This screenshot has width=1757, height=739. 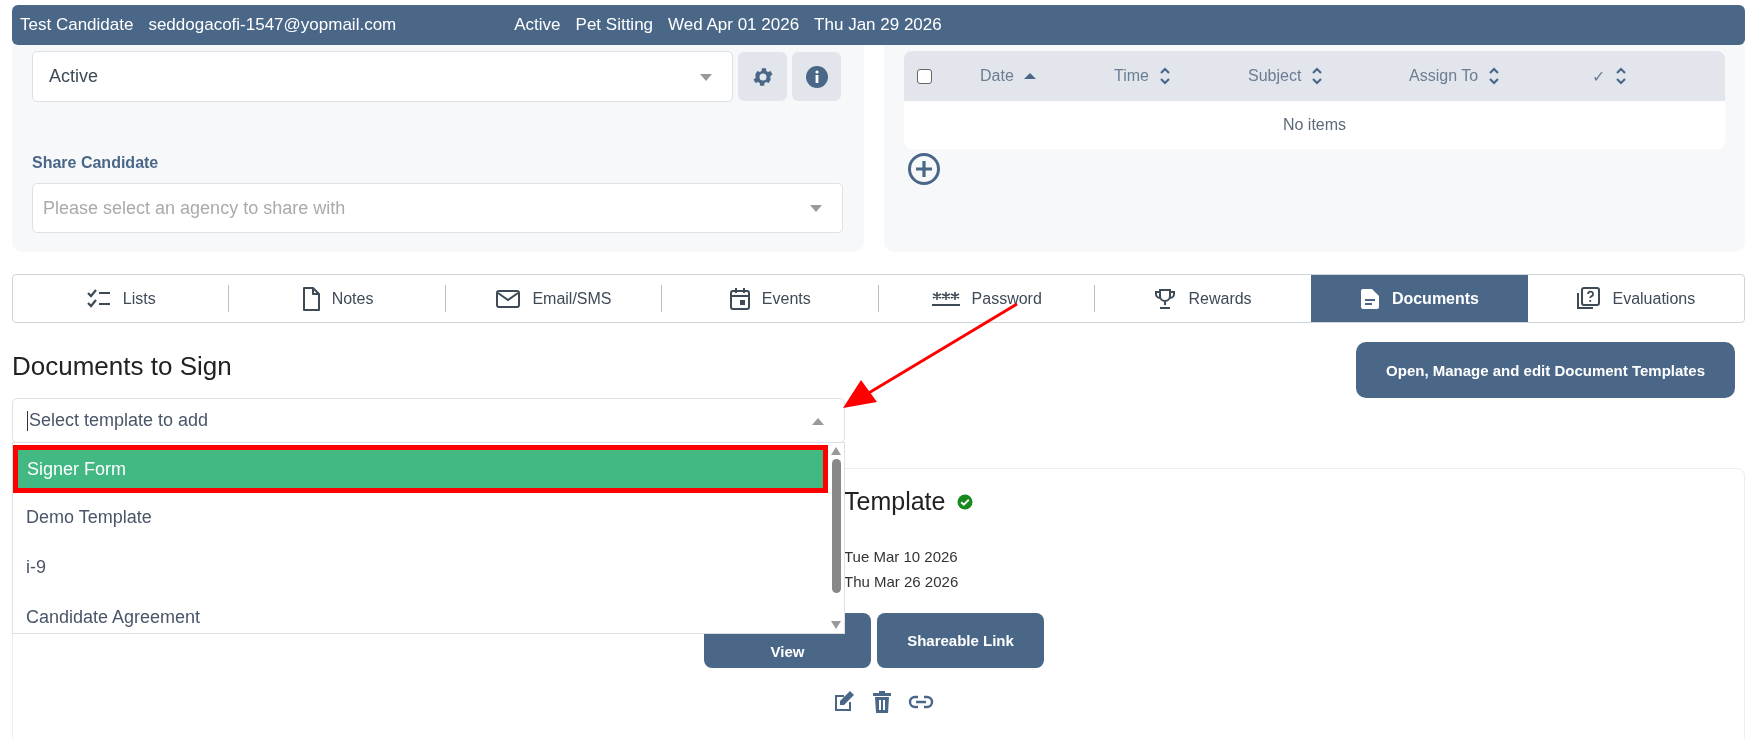 I want to click on delete-icon, so click(x=882, y=702).